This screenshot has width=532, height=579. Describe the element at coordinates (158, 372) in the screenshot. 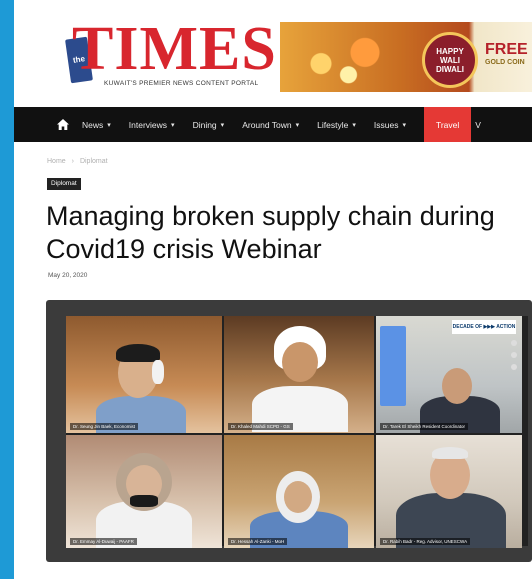

I see `headset-icon` at that location.